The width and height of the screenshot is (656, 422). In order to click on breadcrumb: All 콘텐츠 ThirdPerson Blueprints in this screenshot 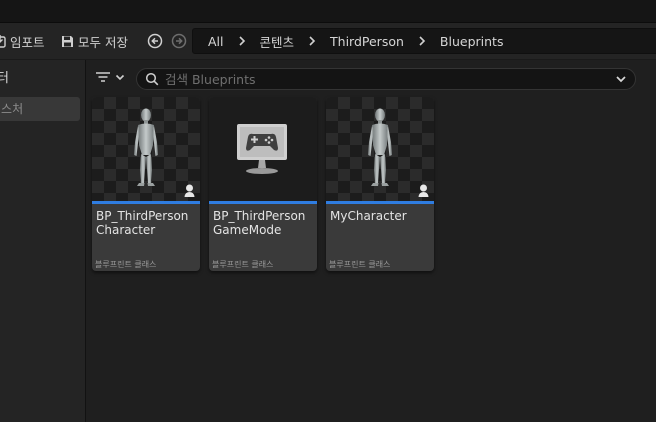, I will do `click(424, 41)`.